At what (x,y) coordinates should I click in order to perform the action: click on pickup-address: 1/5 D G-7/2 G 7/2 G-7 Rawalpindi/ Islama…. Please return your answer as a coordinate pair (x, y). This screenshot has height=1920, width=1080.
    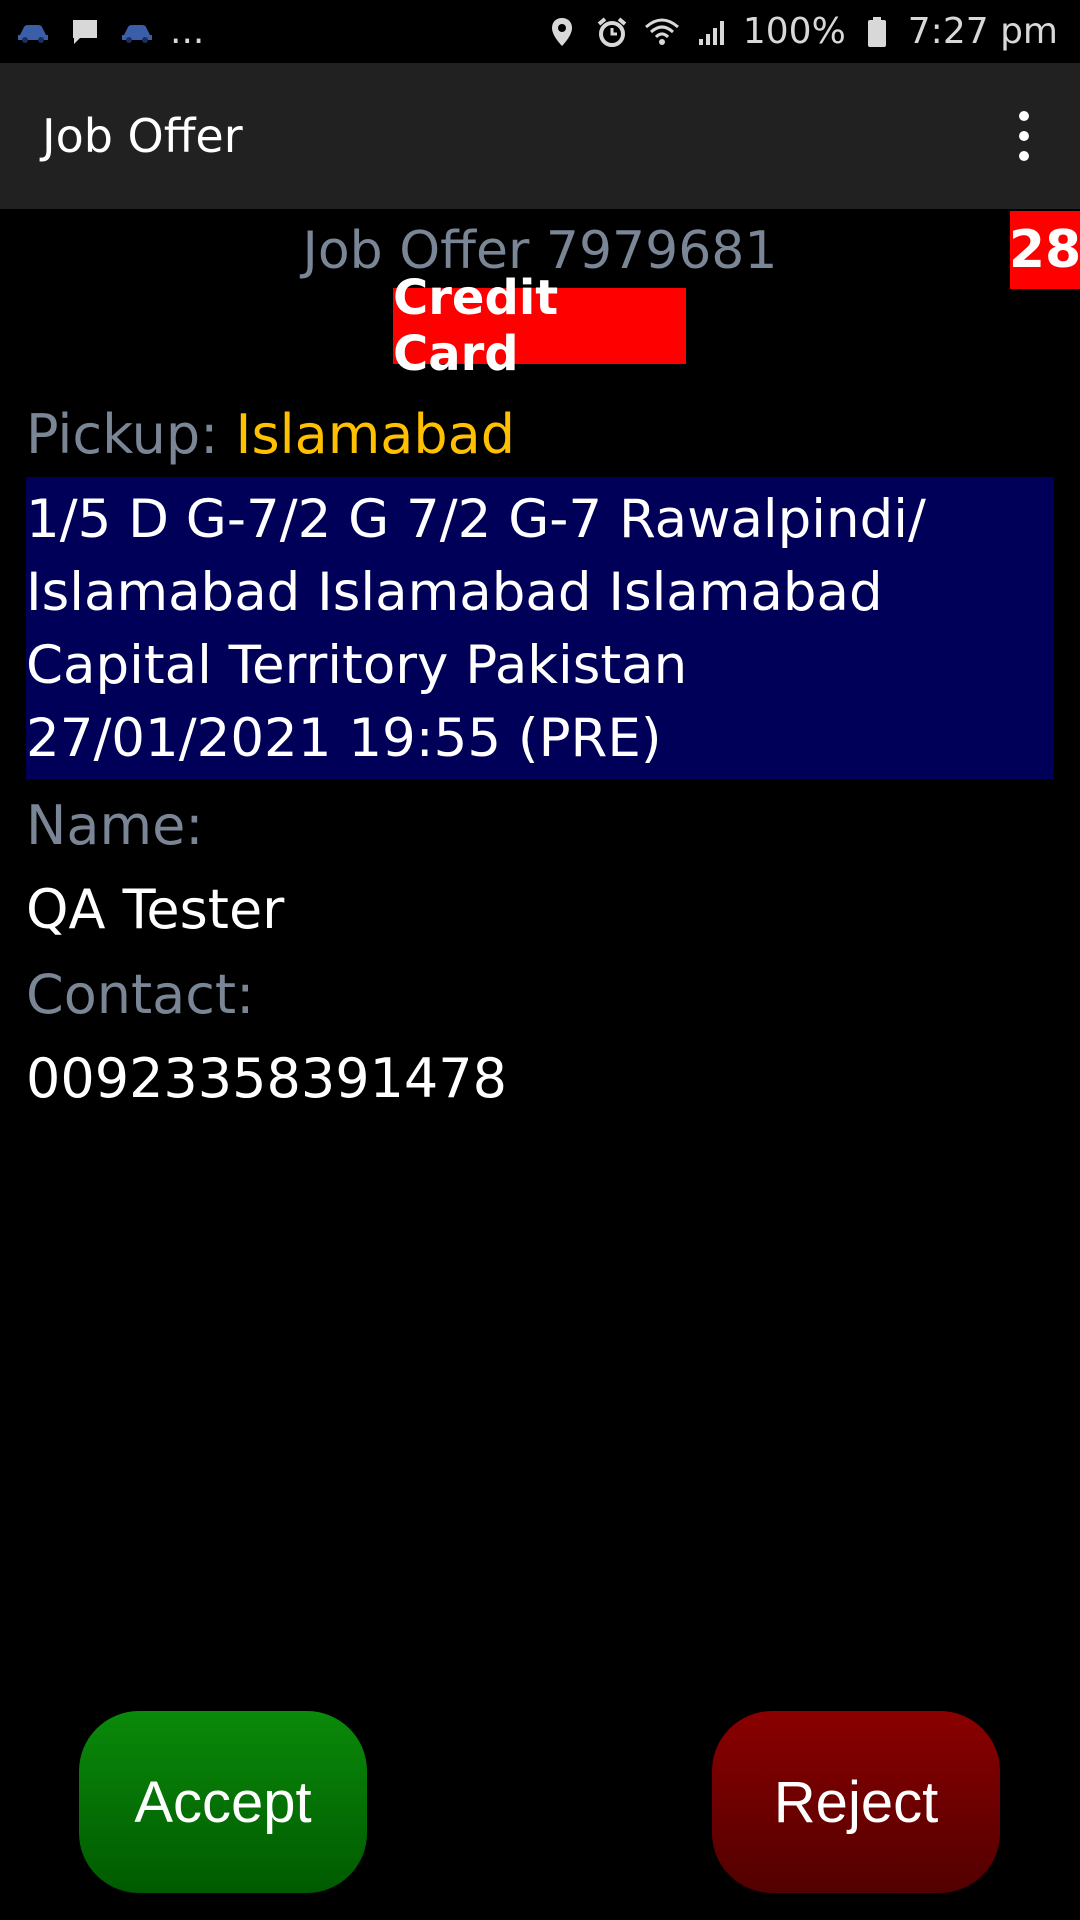
    Looking at the image, I should click on (540, 628).